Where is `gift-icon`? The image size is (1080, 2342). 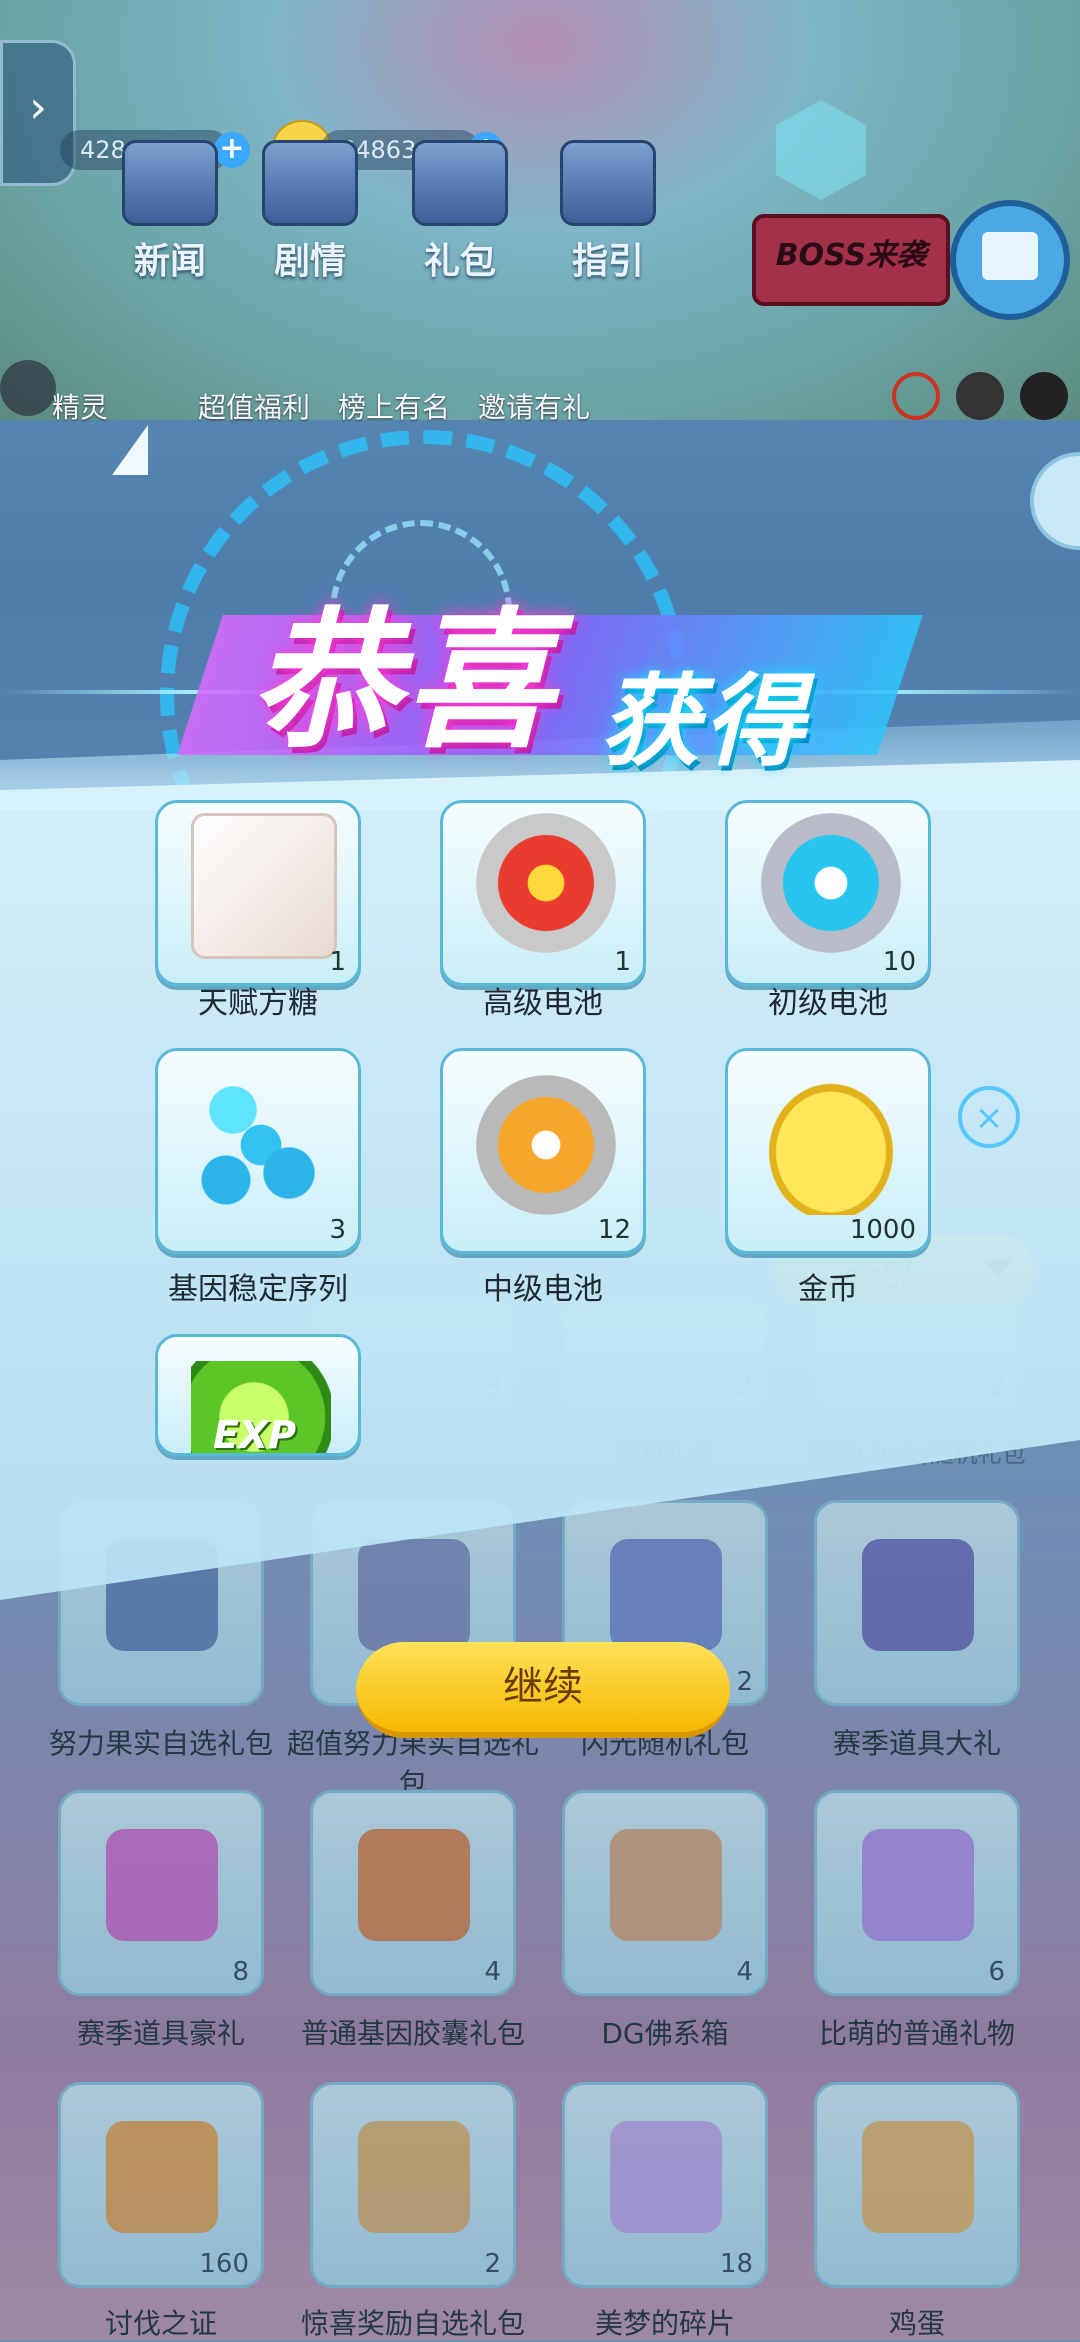 gift-icon is located at coordinates (460, 183).